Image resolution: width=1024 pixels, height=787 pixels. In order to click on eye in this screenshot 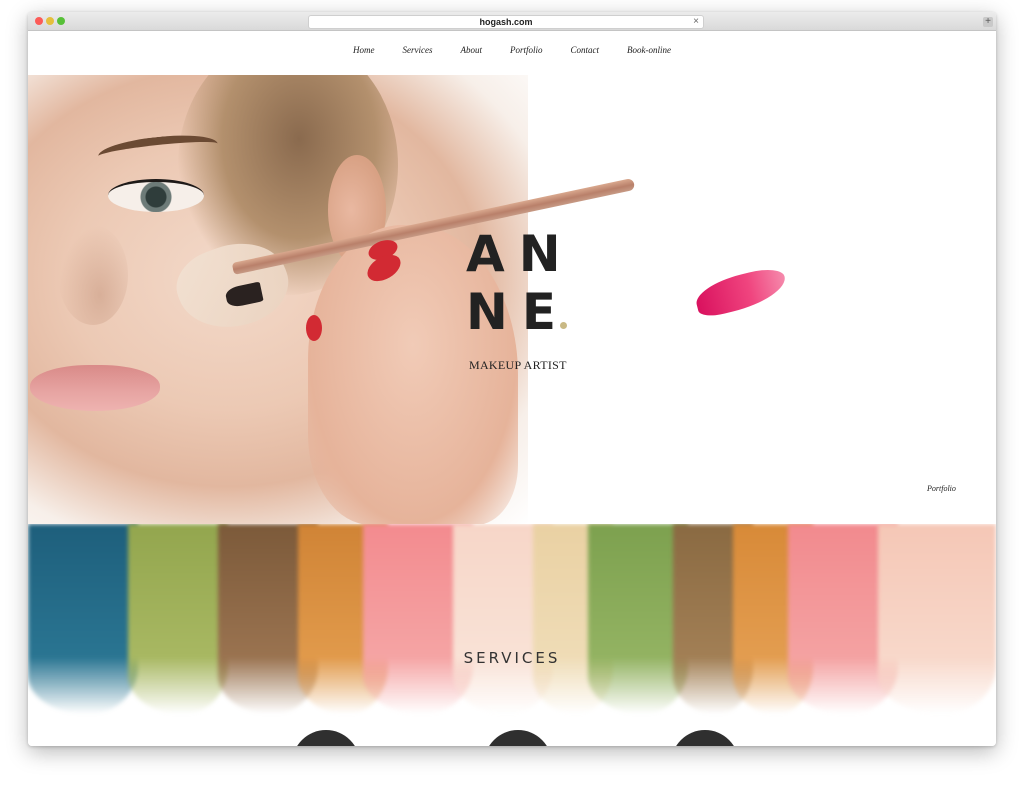, I will do `click(156, 195)`.